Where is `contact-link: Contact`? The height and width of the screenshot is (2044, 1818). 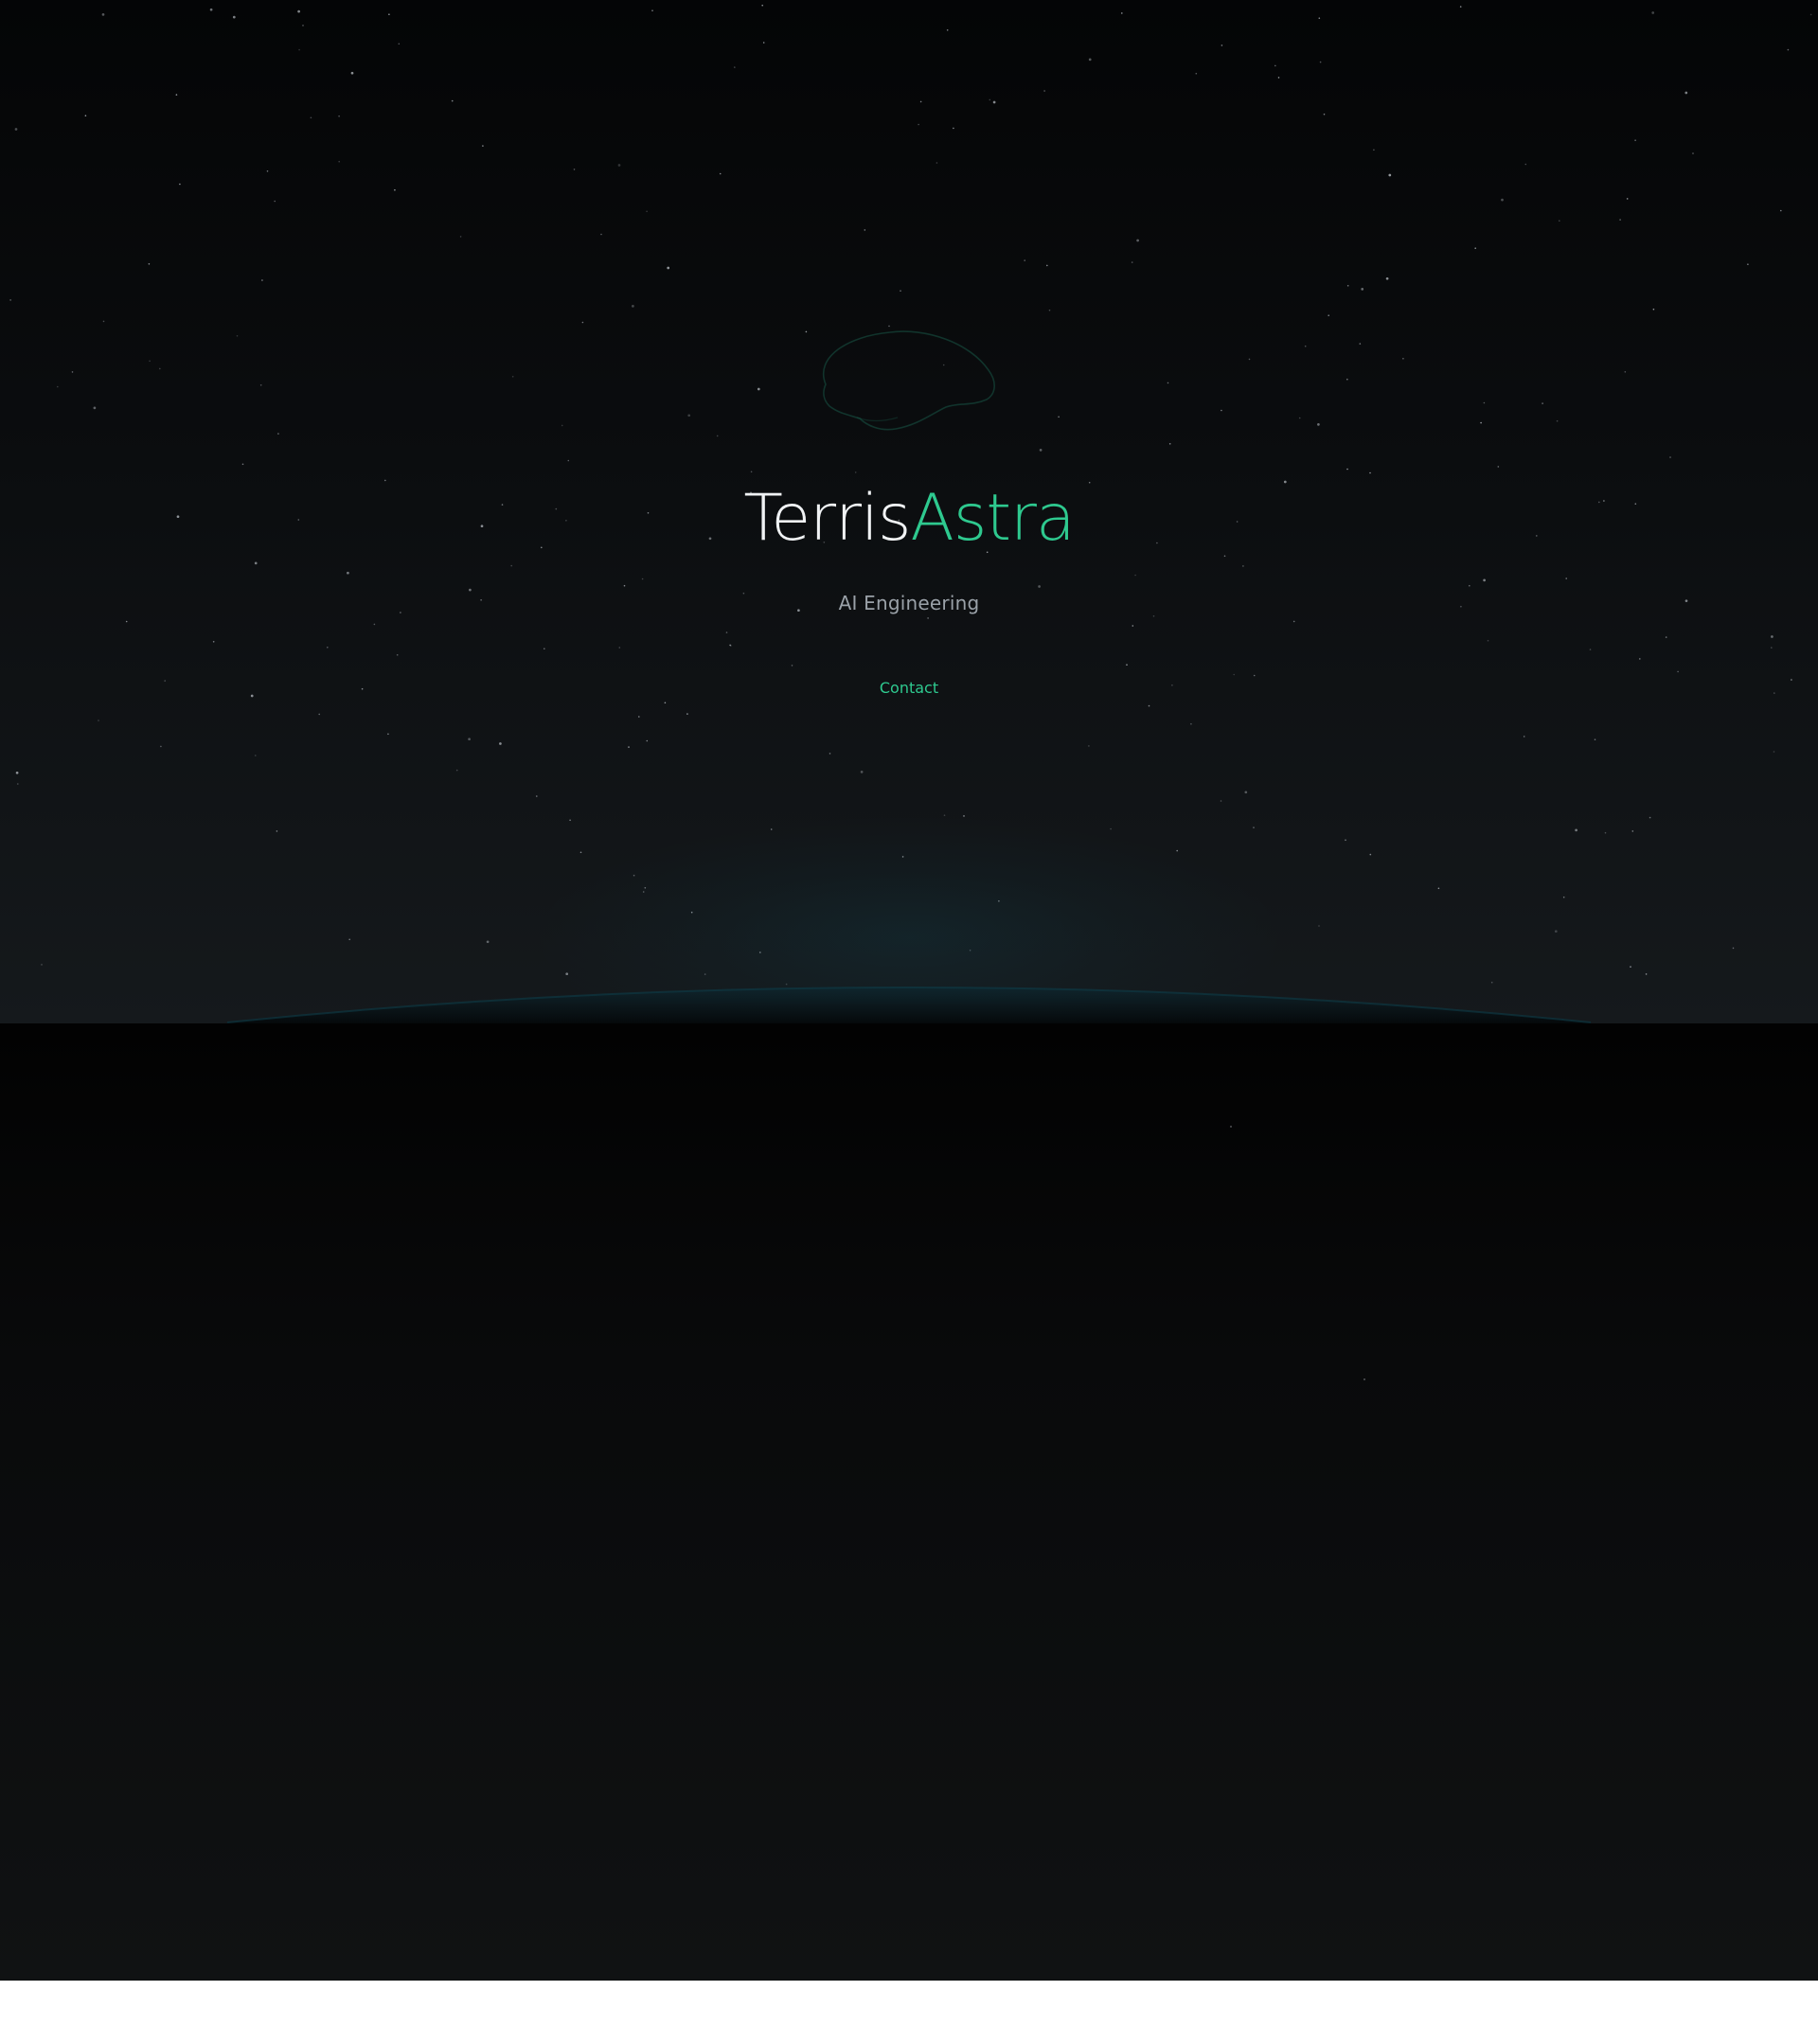
contact-link: Contact is located at coordinates (909, 688).